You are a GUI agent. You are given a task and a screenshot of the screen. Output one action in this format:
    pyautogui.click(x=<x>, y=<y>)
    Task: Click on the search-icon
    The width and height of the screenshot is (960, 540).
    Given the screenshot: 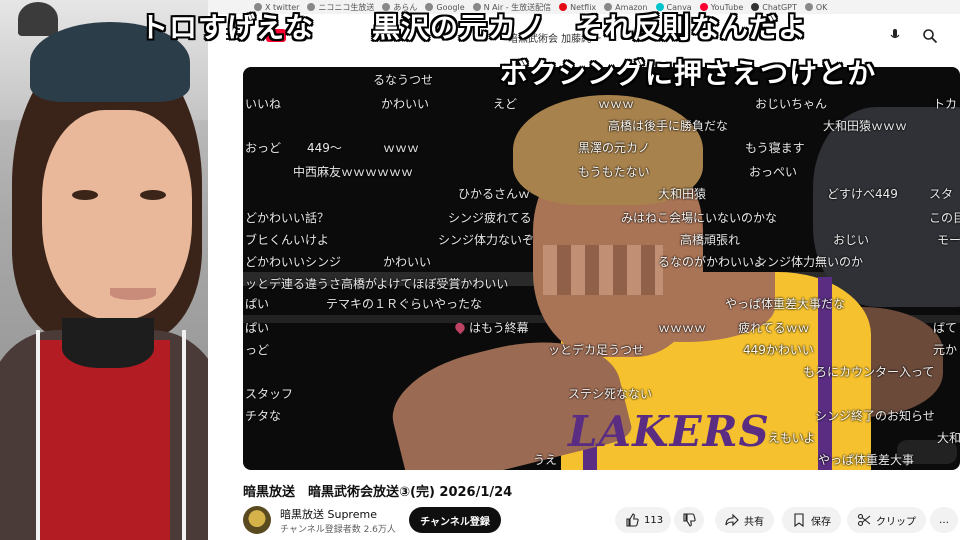 What is the action you would take?
    pyautogui.click(x=930, y=36)
    